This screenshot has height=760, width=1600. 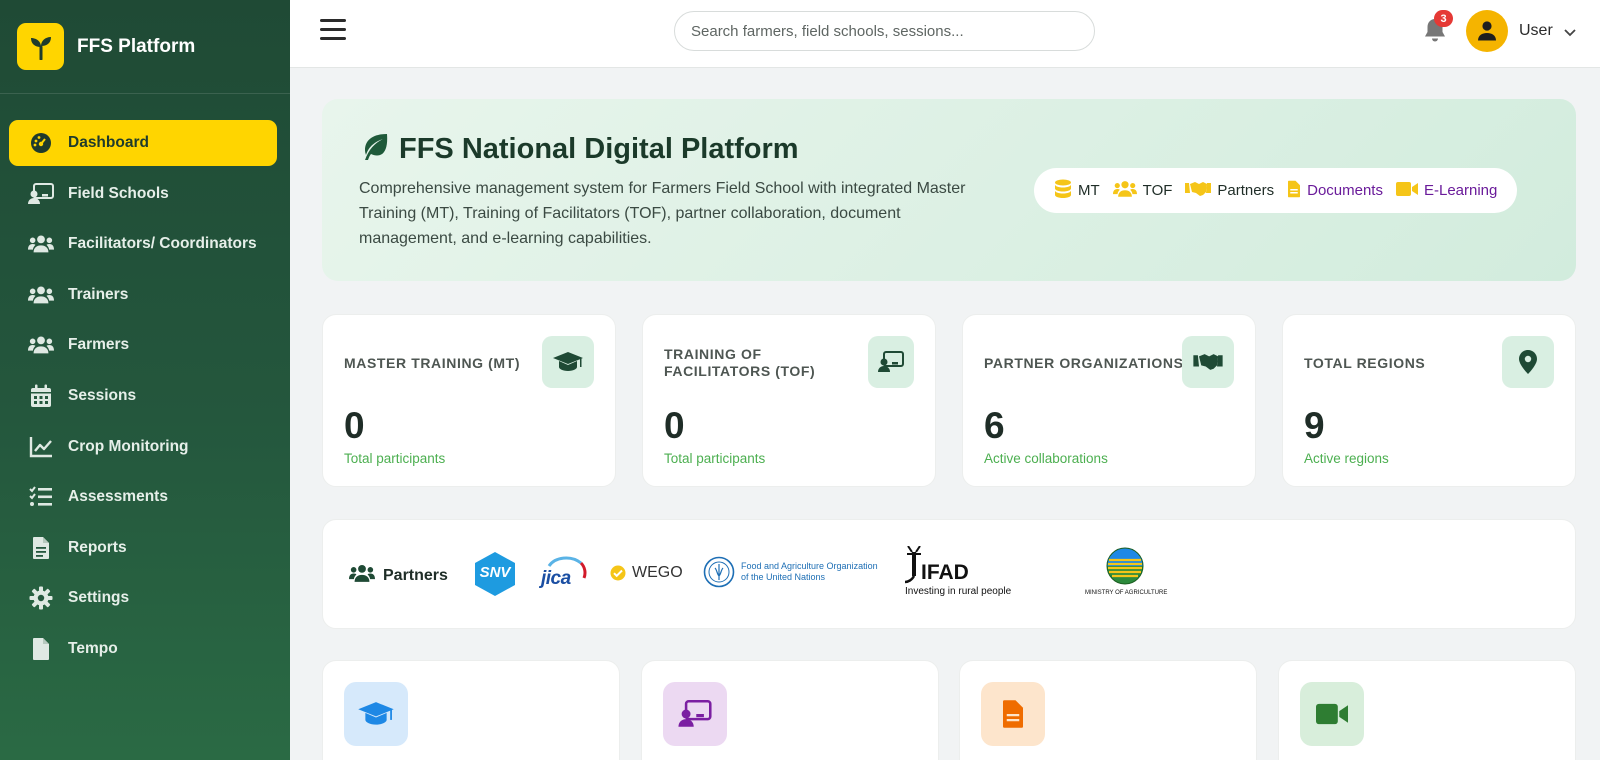 I want to click on sidebar-item-label: Crop Monitoring, so click(x=128, y=446).